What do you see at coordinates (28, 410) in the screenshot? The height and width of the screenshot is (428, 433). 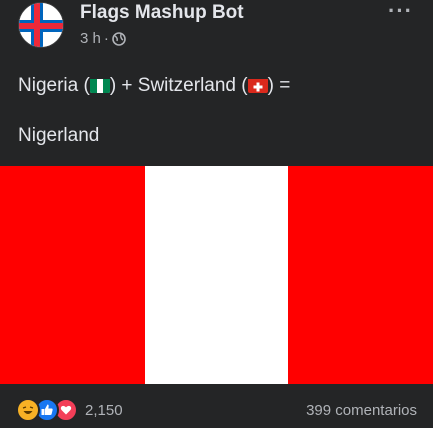 I see `haha-icon` at bounding box center [28, 410].